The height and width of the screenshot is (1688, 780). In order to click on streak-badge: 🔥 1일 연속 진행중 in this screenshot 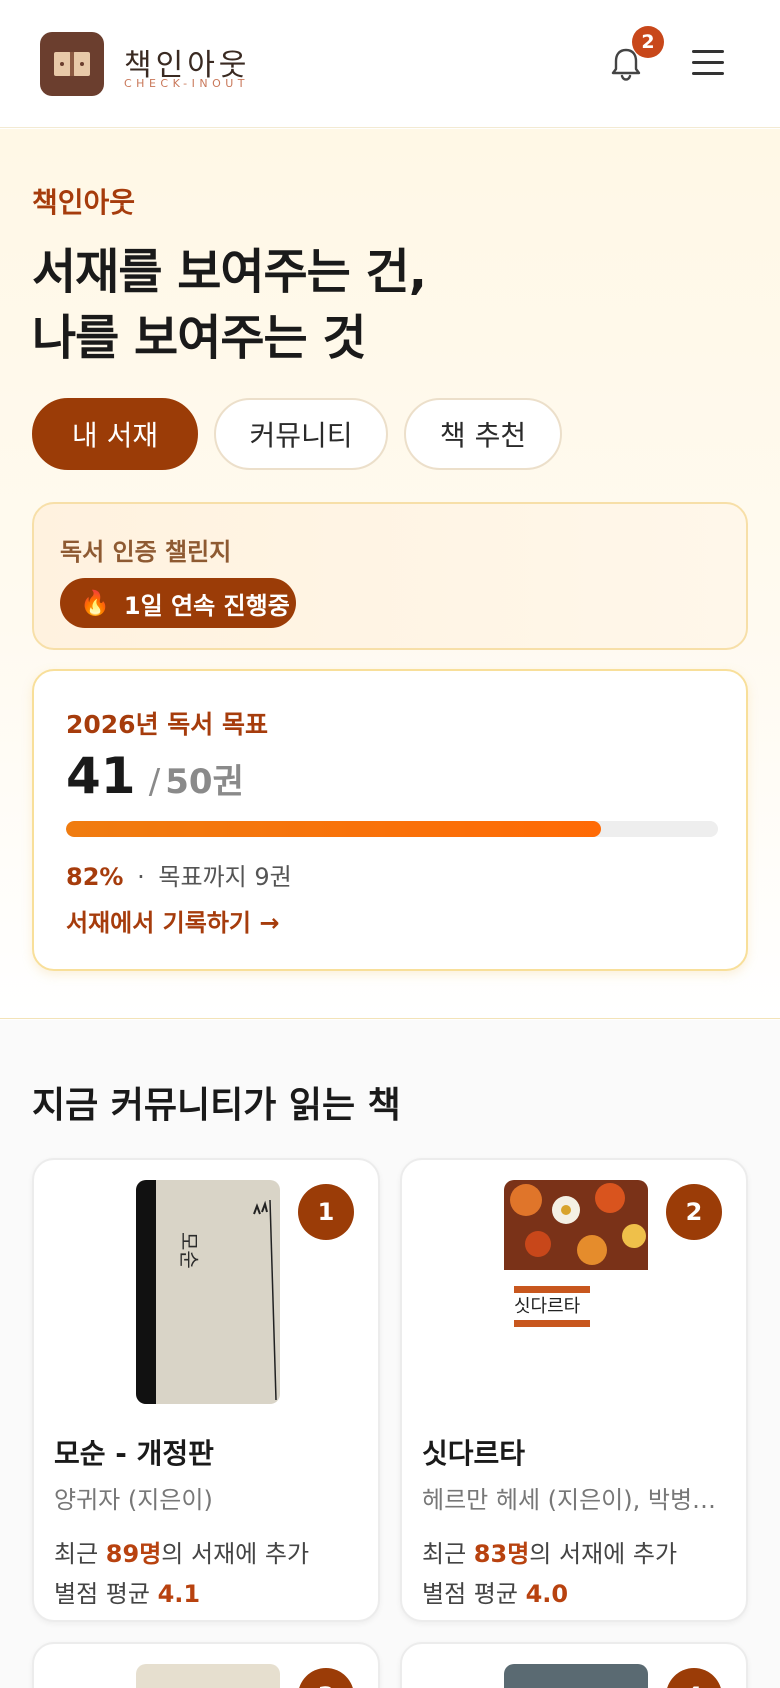, I will do `click(178, 603)`.